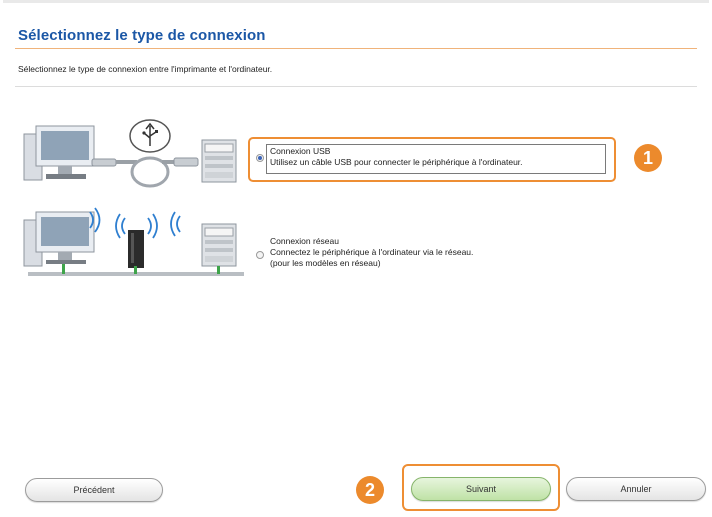  Describe the element at coordinates (145, 172) in the screenshot. I see `usb-cable-icon` at that location.